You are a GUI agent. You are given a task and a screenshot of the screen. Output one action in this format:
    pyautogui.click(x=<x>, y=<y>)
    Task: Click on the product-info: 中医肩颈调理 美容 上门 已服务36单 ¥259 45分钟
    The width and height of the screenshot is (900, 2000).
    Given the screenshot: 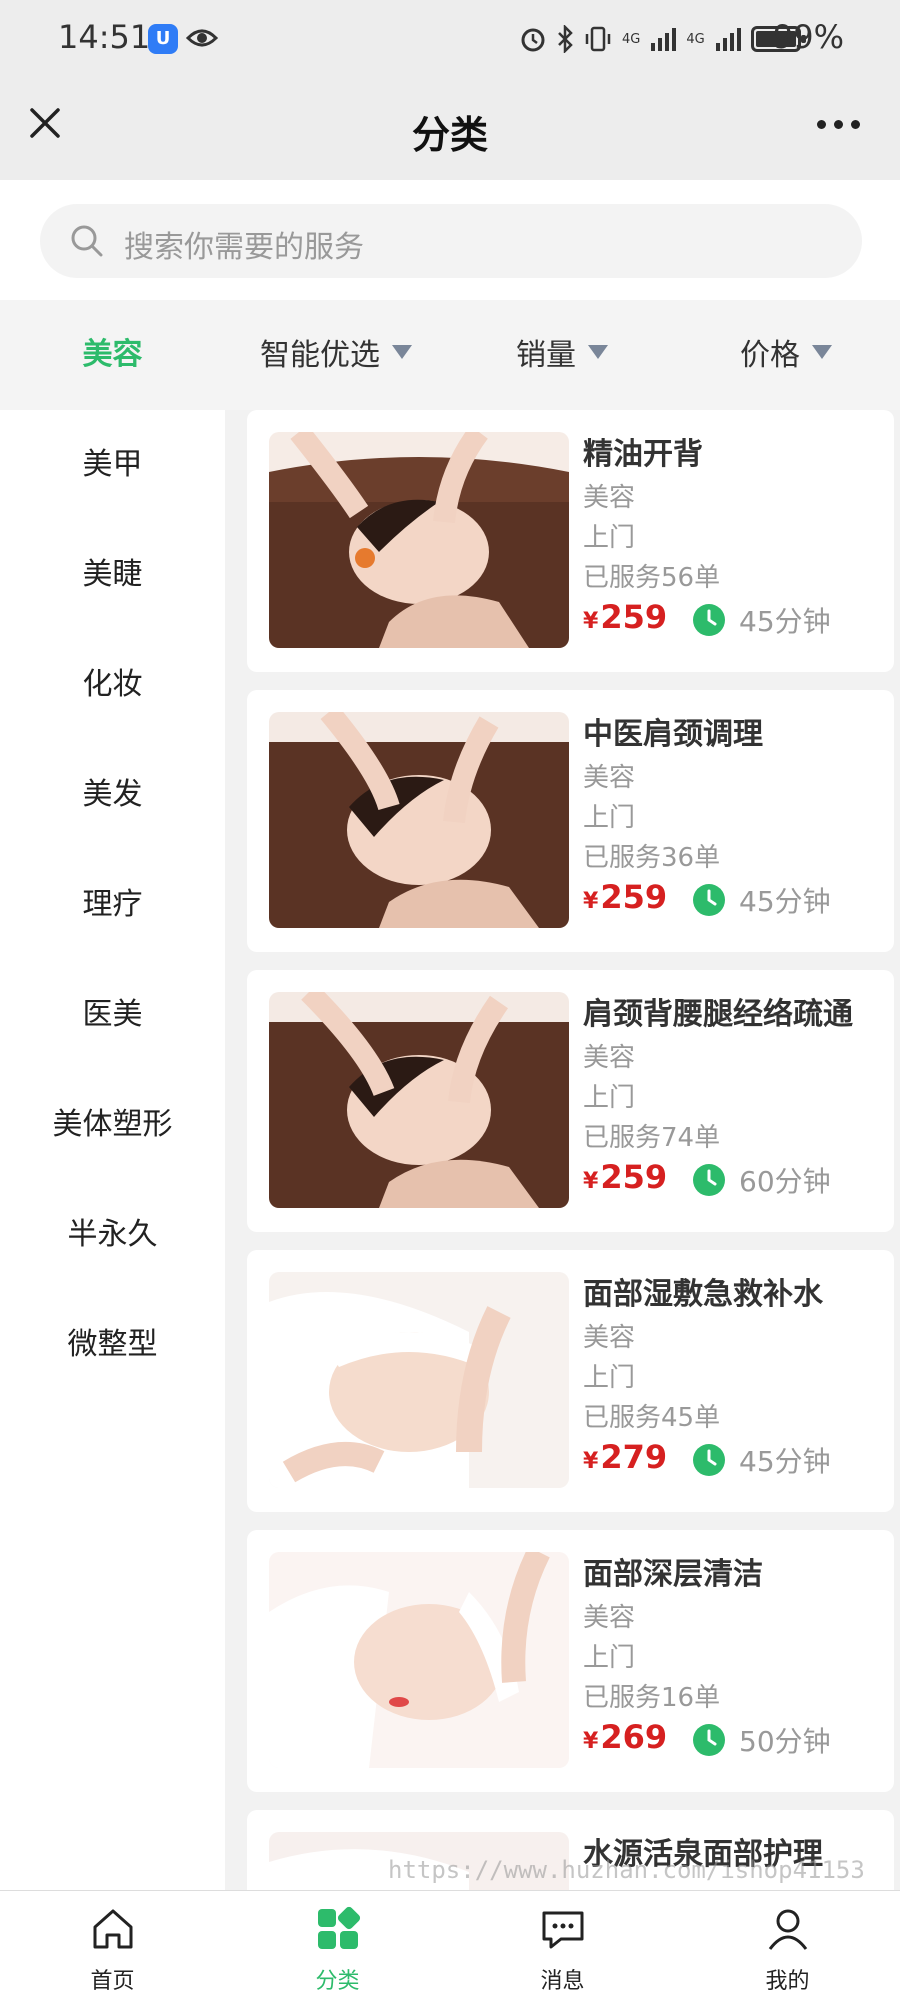 What is the action you would take?
    pyautogui.click(x=733, y=817)
    